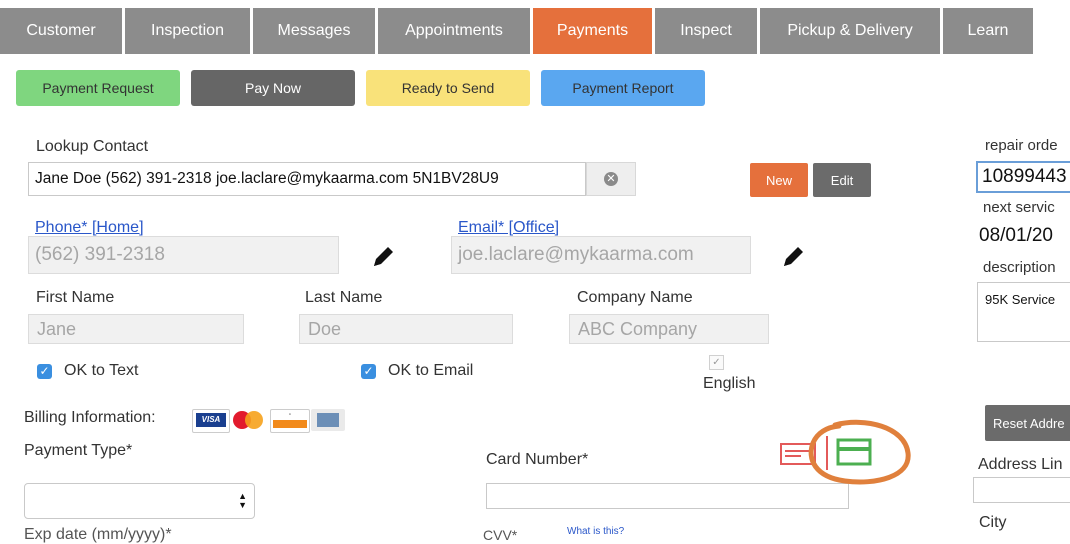 The height and width of the screenshot is (544, 1070). What do you see at coordinates (454, 31) in the screenshot?
I see `tab-appointments: Appointments` at bounding box center [454, 31].